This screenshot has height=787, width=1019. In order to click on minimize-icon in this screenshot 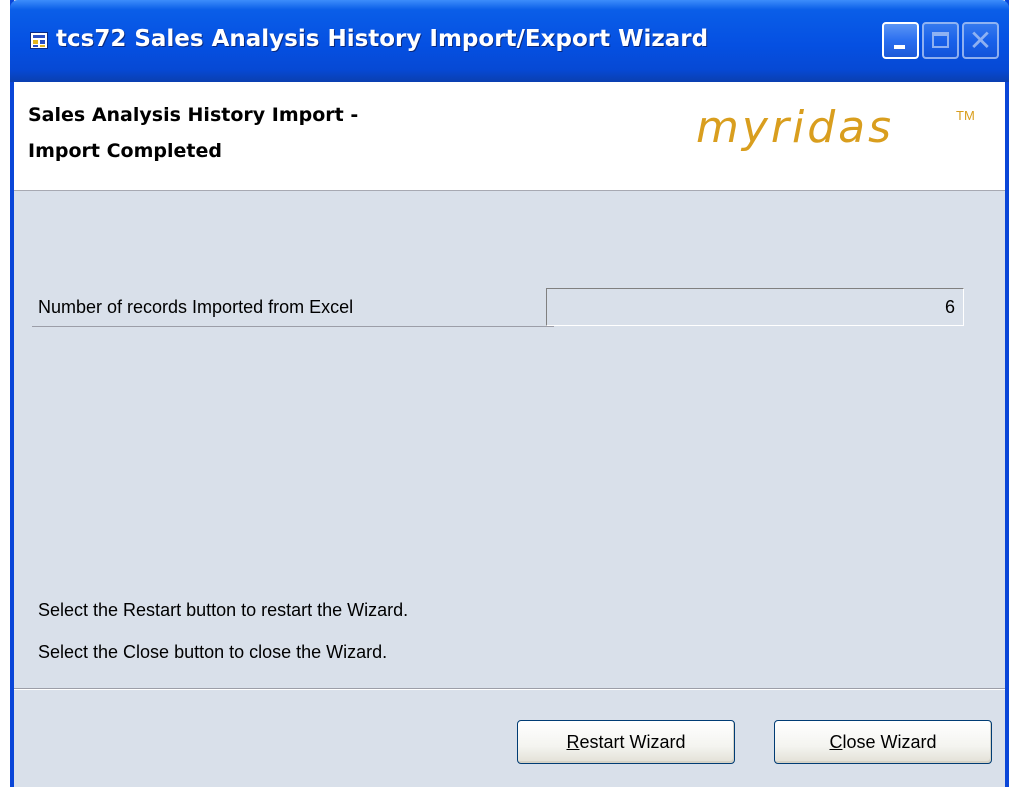, I will do `click(899, 47)`.